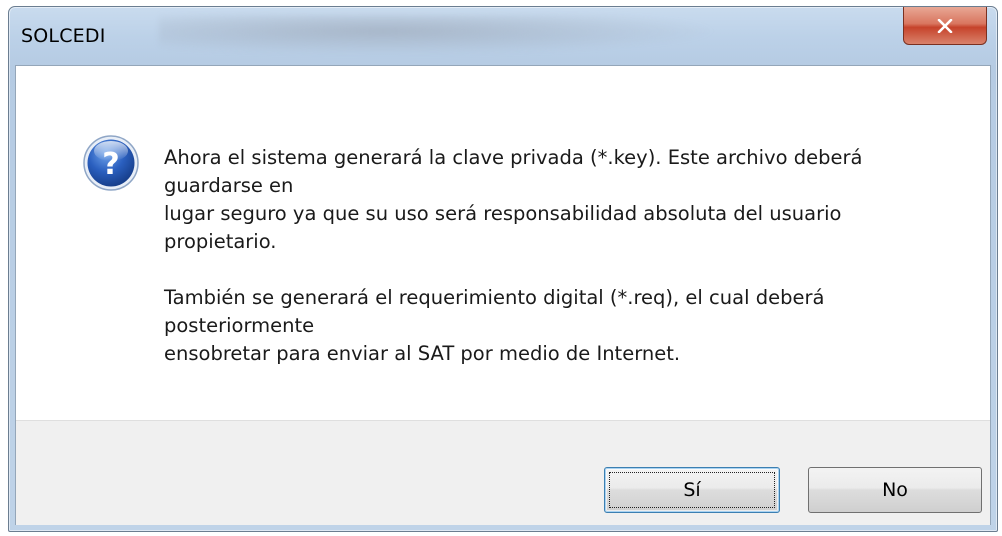 This screenshot has width=1002, height=536. I want to click on yes-button: Sí, so click(692, 490).